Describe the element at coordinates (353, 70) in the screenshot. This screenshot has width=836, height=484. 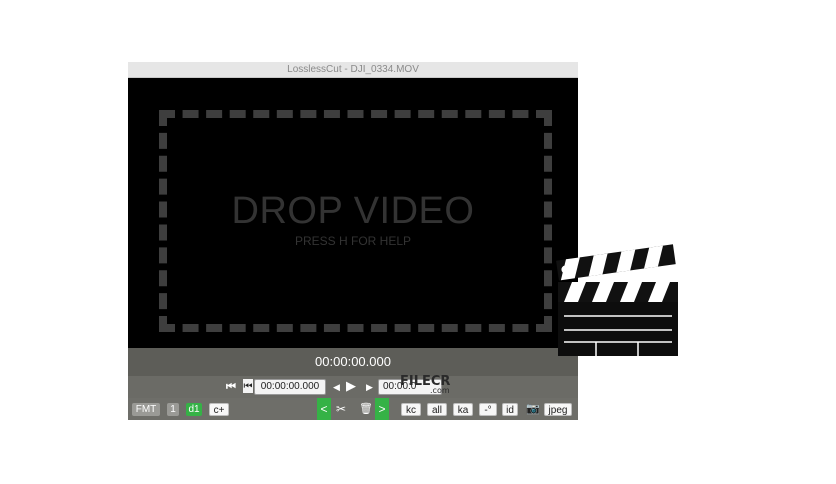
I see `window-title: LosslessCut - DJI_0334.MOV` at that location.